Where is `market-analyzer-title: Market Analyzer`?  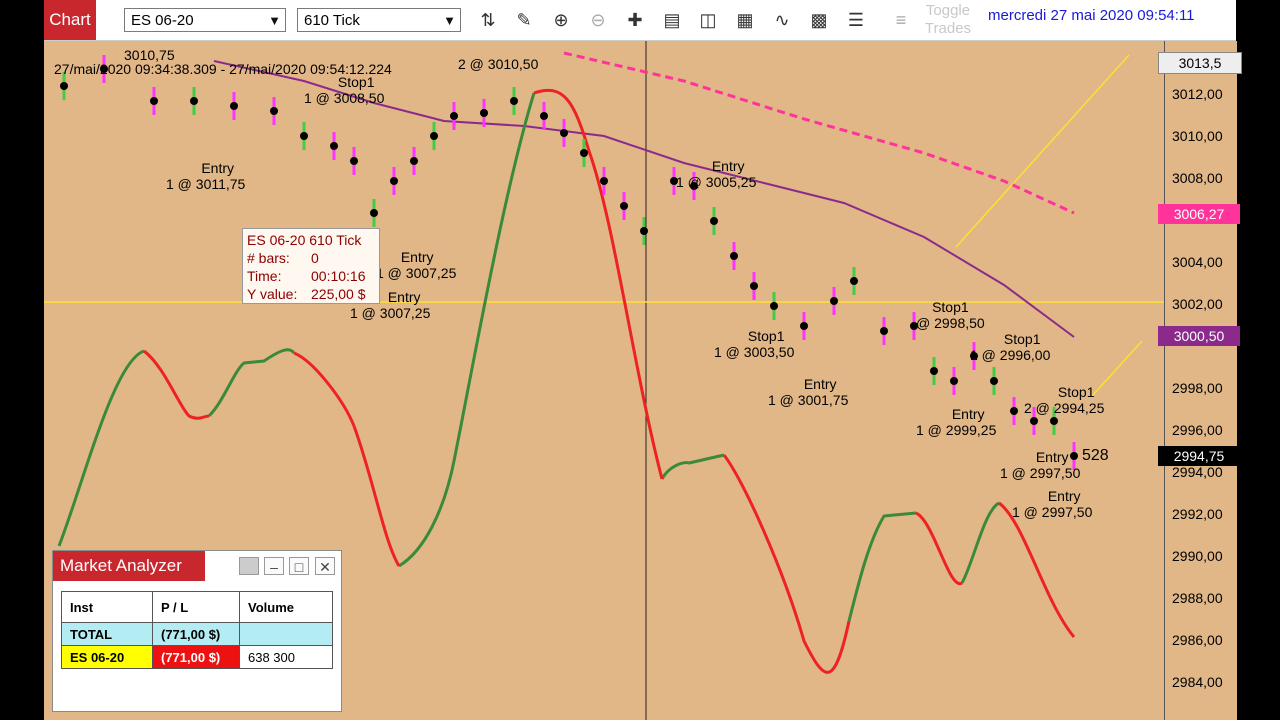
market-analyzer-title: Market Analyzer is located at coordinates (129, 566).